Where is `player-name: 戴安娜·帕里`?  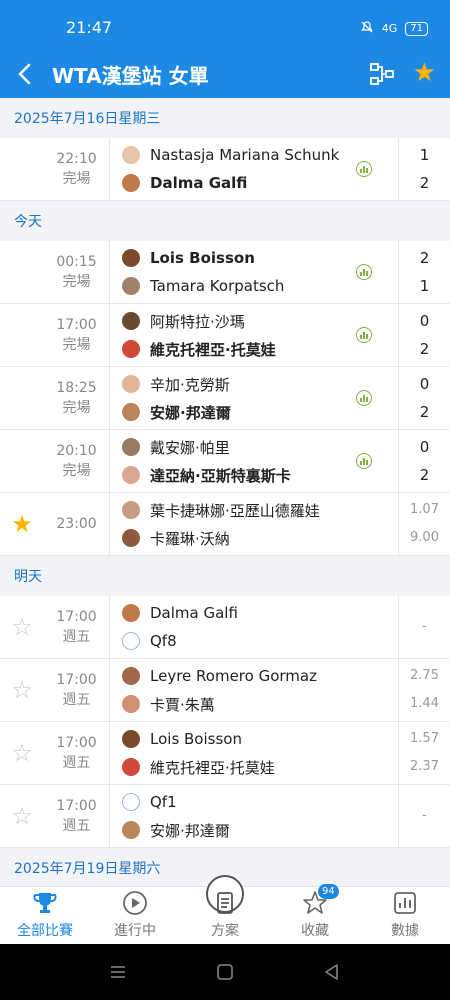
player-name: 戴安娜·帕里 is located at coordinates (190, 447).